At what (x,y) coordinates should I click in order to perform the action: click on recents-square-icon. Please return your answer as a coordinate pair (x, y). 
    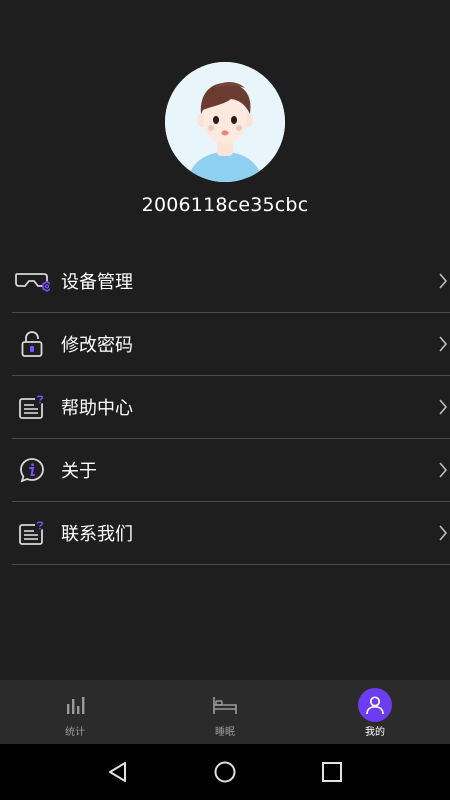
    Looking at the image, I should click on (332, 772).